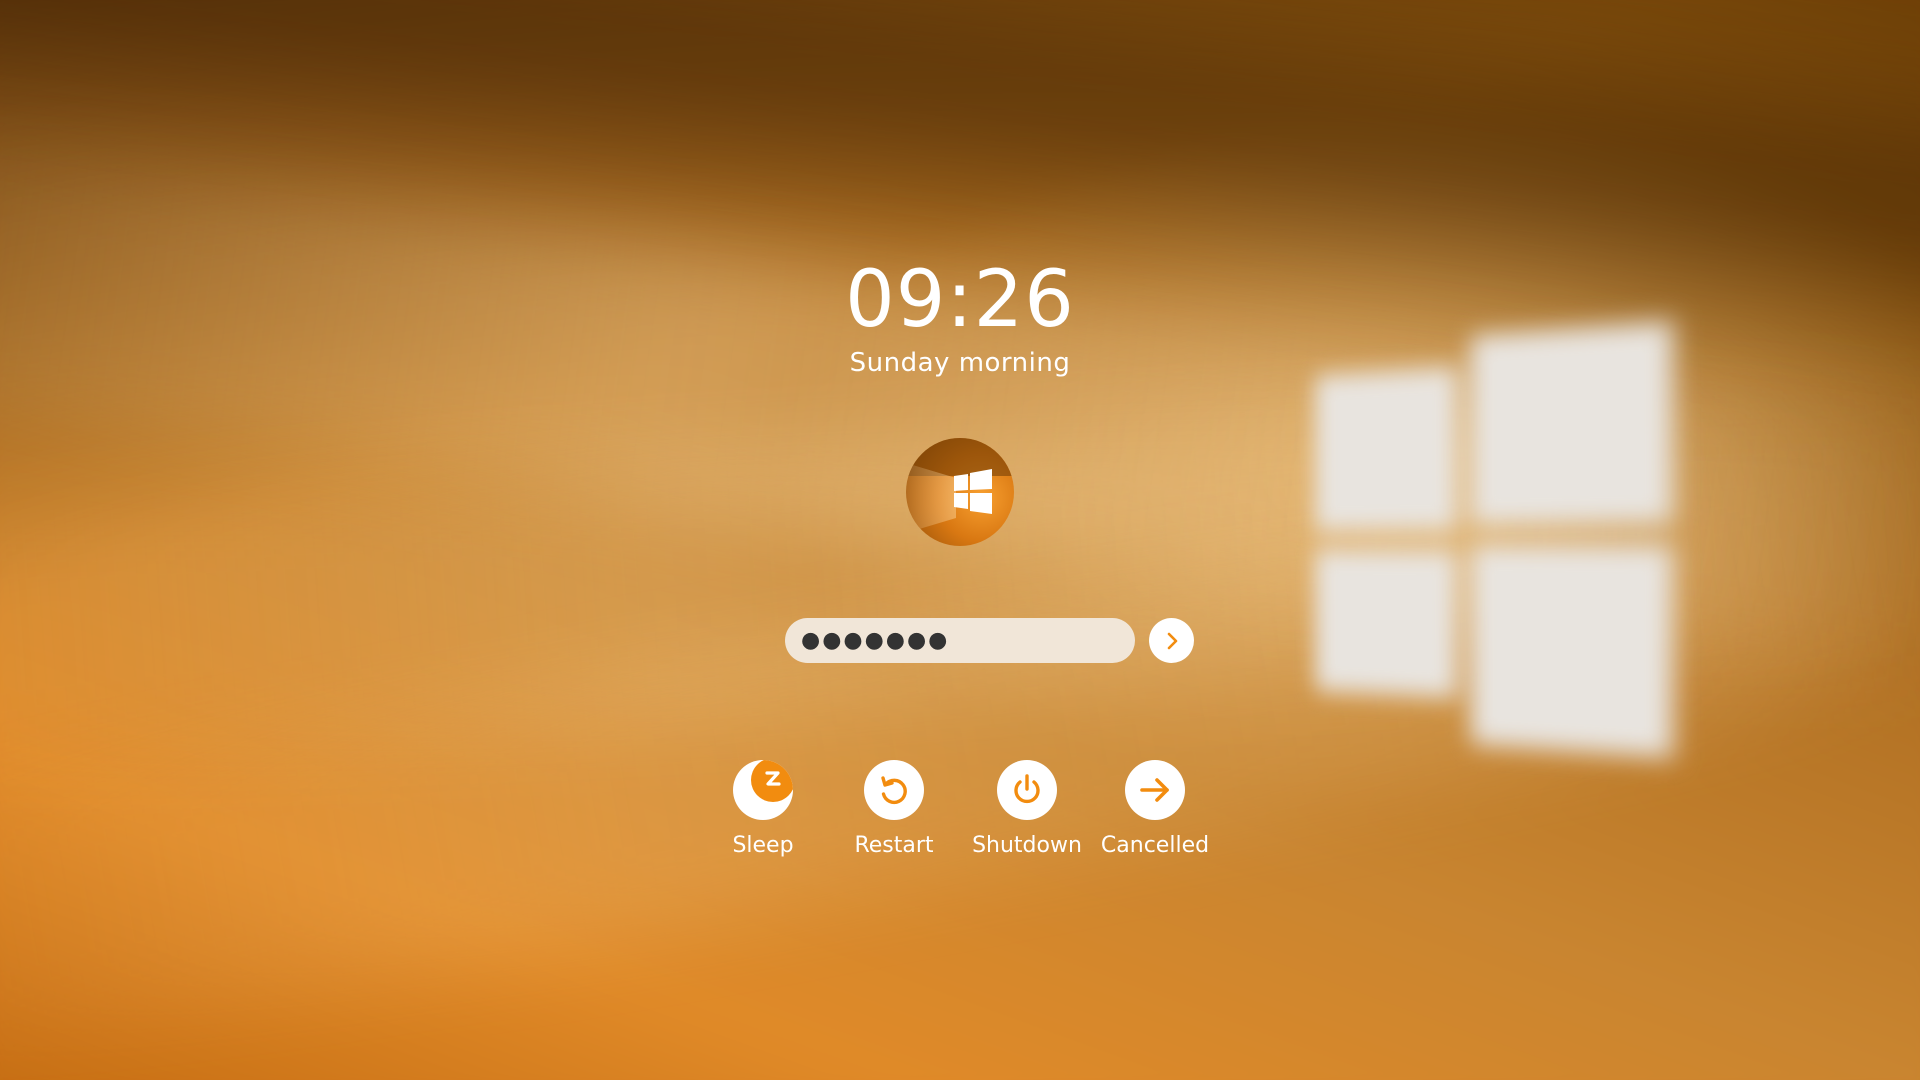 The height and width of the screenshot is (1080, 1920). Describe the element at coordinates (1027, 790) in the screenshot. I see `power-icon` at that location.